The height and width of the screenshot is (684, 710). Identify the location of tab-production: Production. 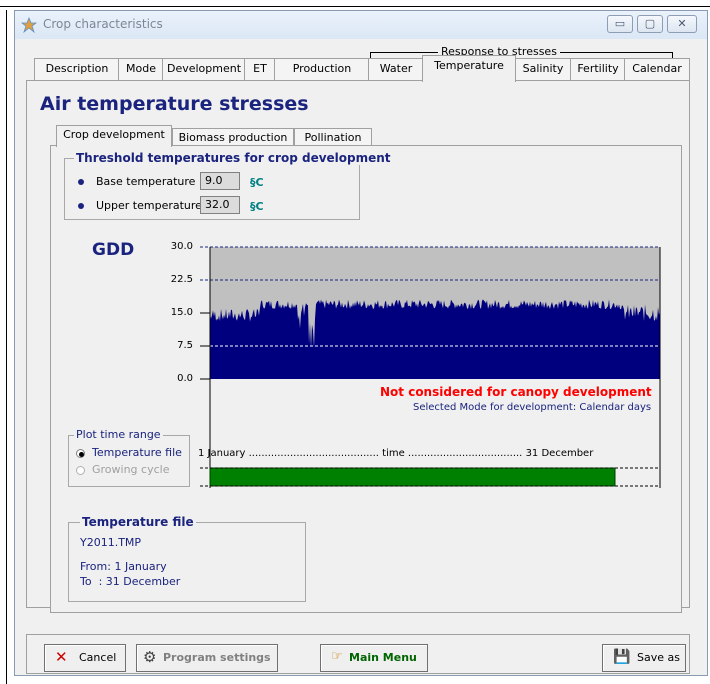
(322, 69).